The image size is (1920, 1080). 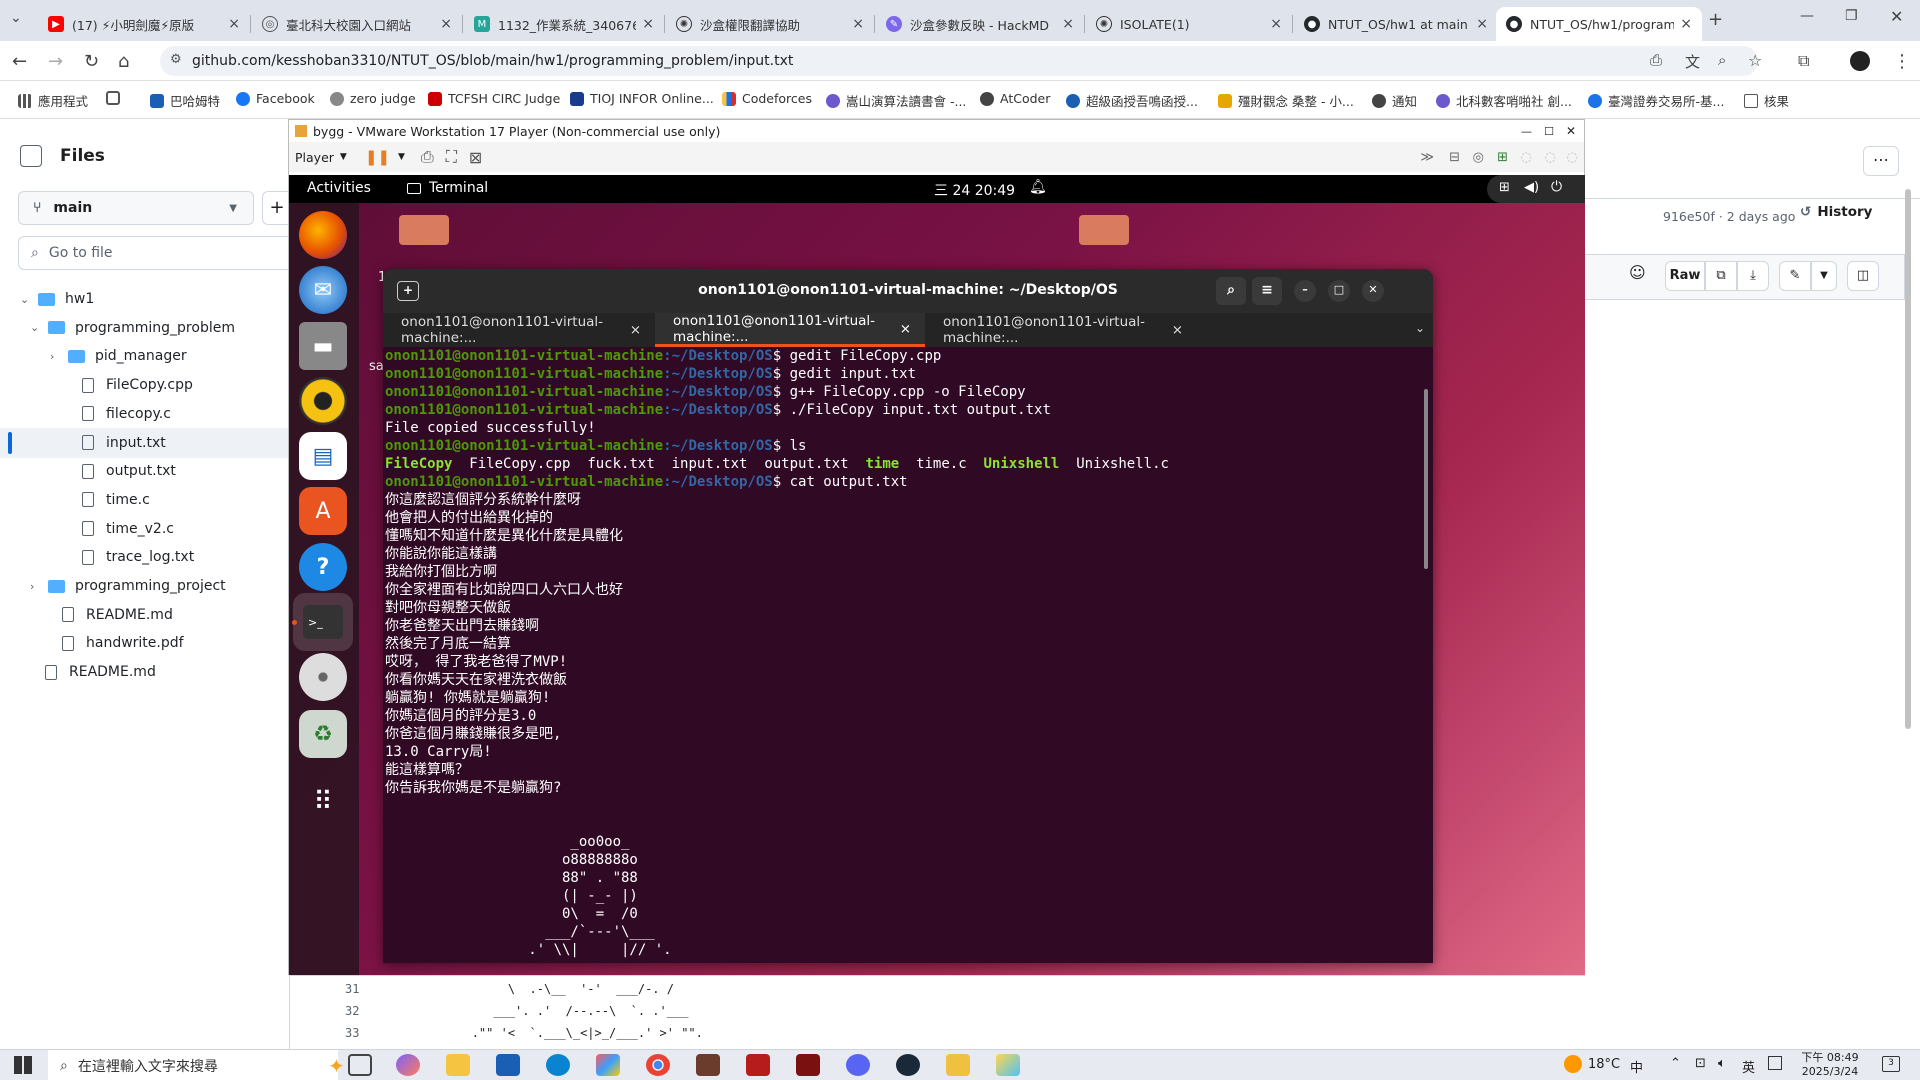 What do you see at coordinates (1231, 291) in the screenshot?
I see `search-icon: ⌕` at bounding box center [1231, 291].